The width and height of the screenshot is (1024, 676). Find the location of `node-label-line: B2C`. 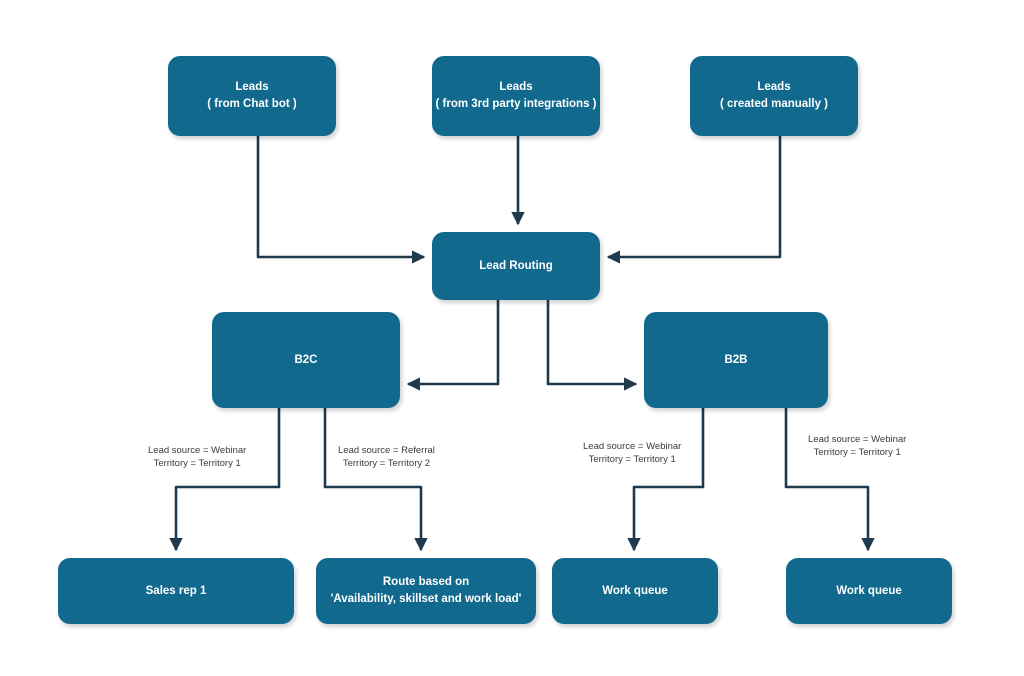

node-label-line: B2C is located at coordinates (306, 359).